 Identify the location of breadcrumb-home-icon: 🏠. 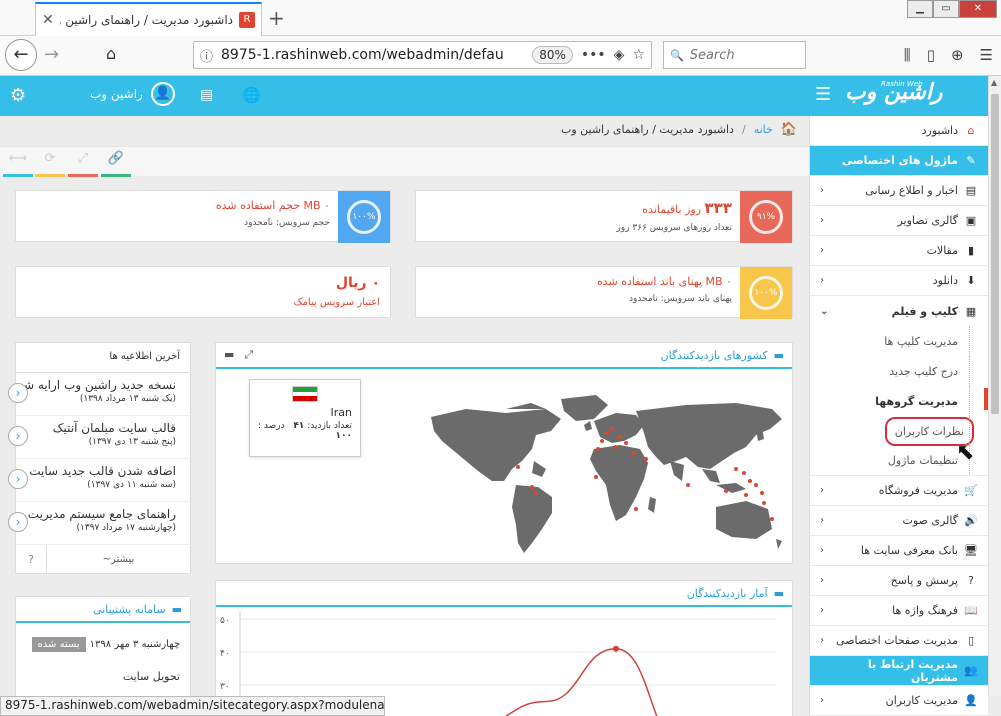
(789, 129).